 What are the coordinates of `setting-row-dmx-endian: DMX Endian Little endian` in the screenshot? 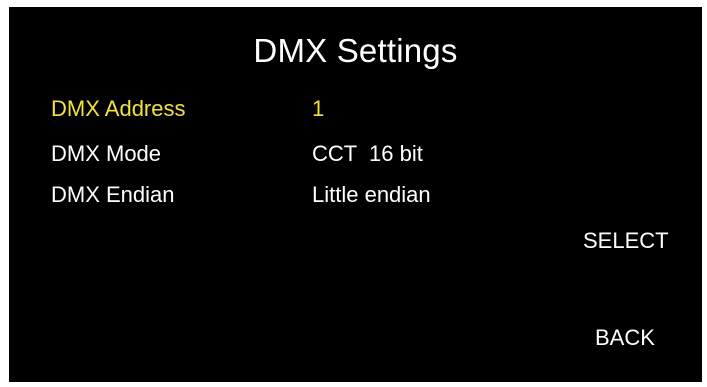 It's located at (355, 195).